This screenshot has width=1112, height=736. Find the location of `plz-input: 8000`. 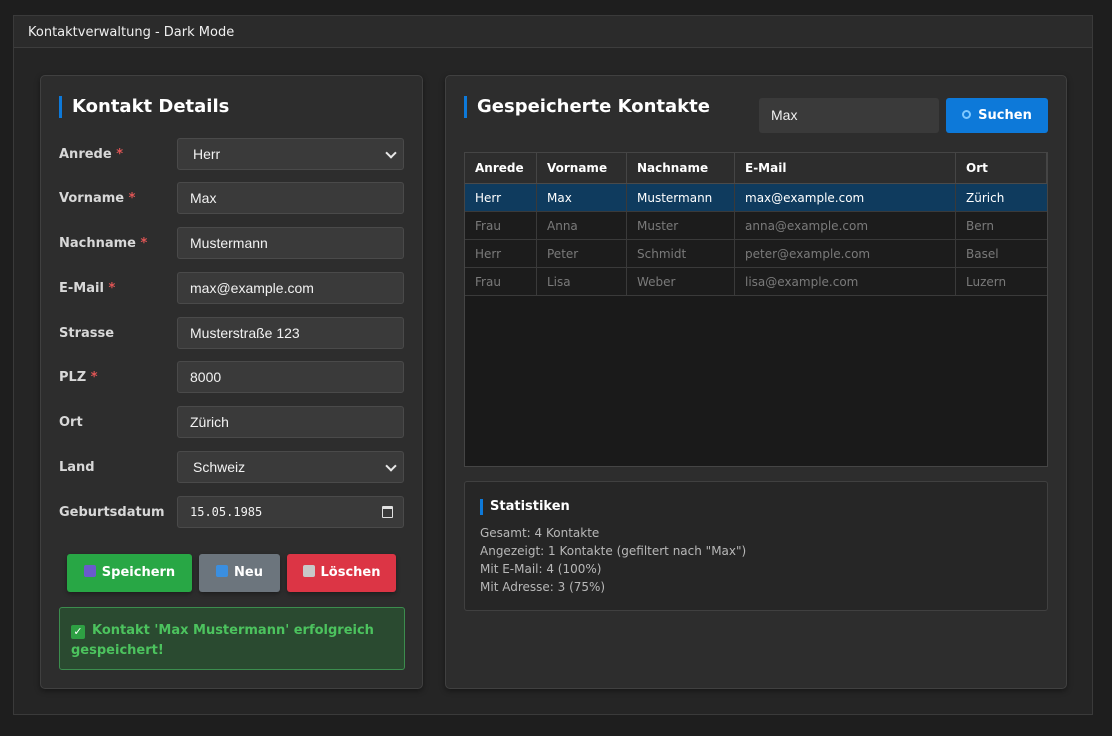

plz-input: 8000 is located at coordinates (290, 377).